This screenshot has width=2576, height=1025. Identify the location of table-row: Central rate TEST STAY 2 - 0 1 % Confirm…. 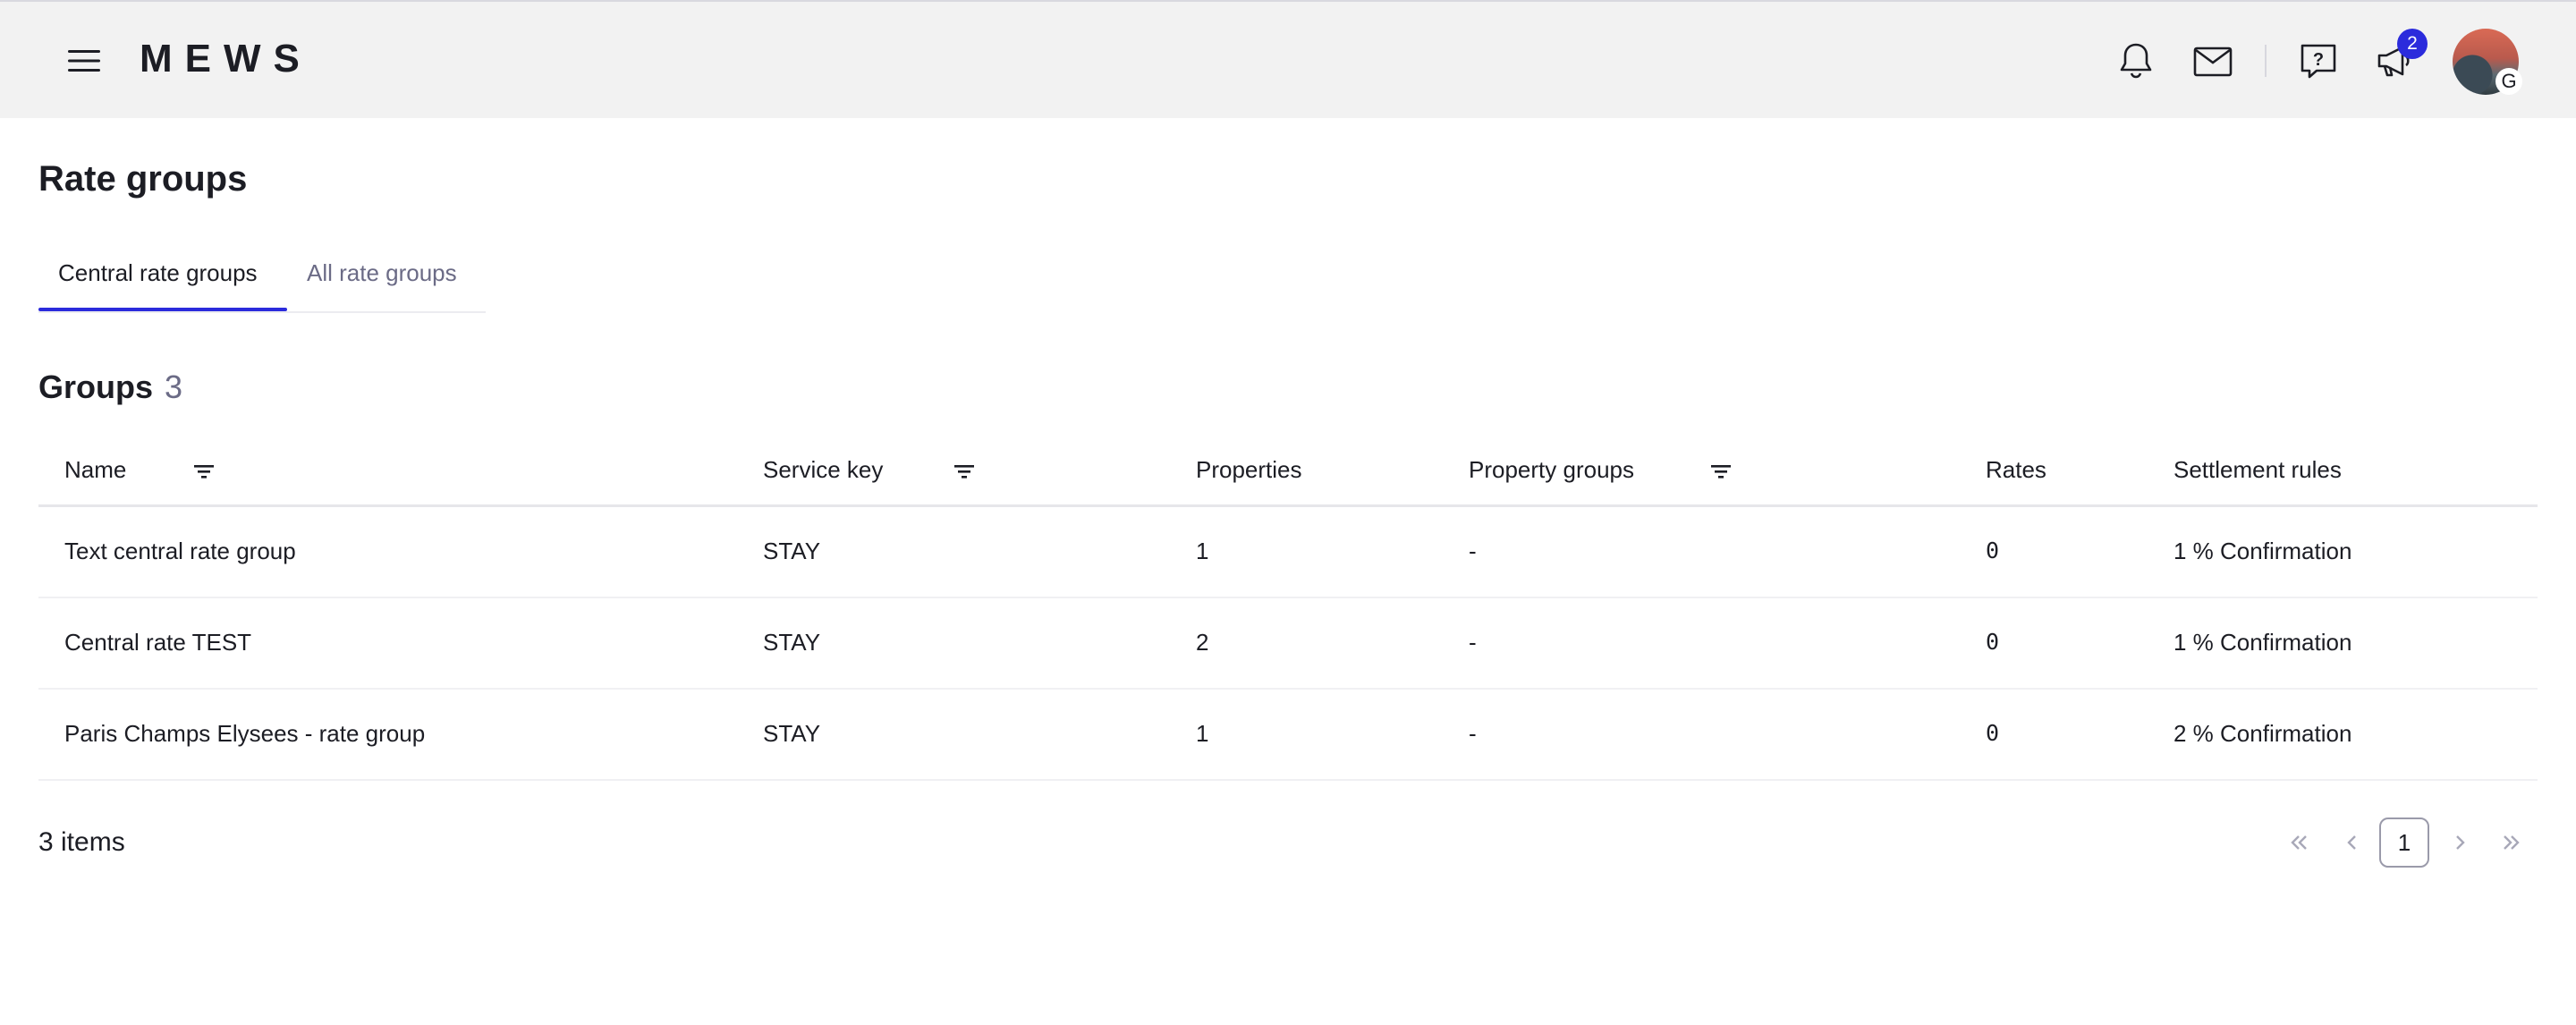
(1288, 644).